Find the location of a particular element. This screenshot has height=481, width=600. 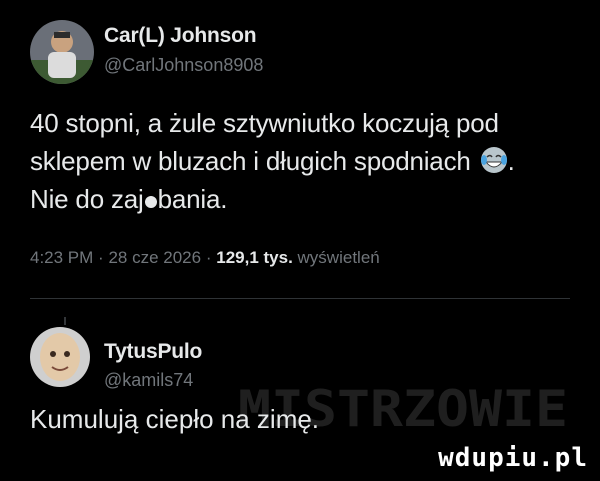

censor-dot-icon is located at coordinates (150, 202).